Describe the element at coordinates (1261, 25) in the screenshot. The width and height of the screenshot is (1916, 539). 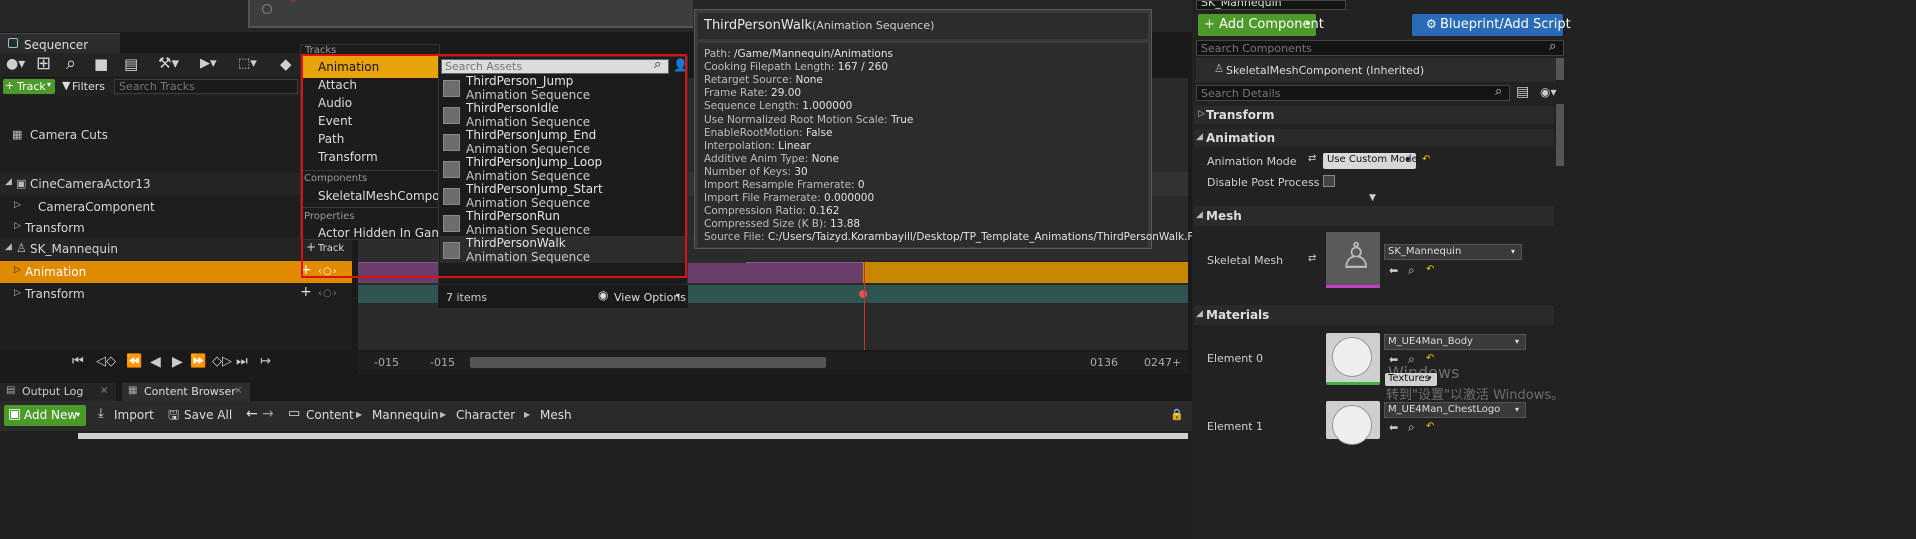
I see `add-component-button: + Add Component ▾` at that location.